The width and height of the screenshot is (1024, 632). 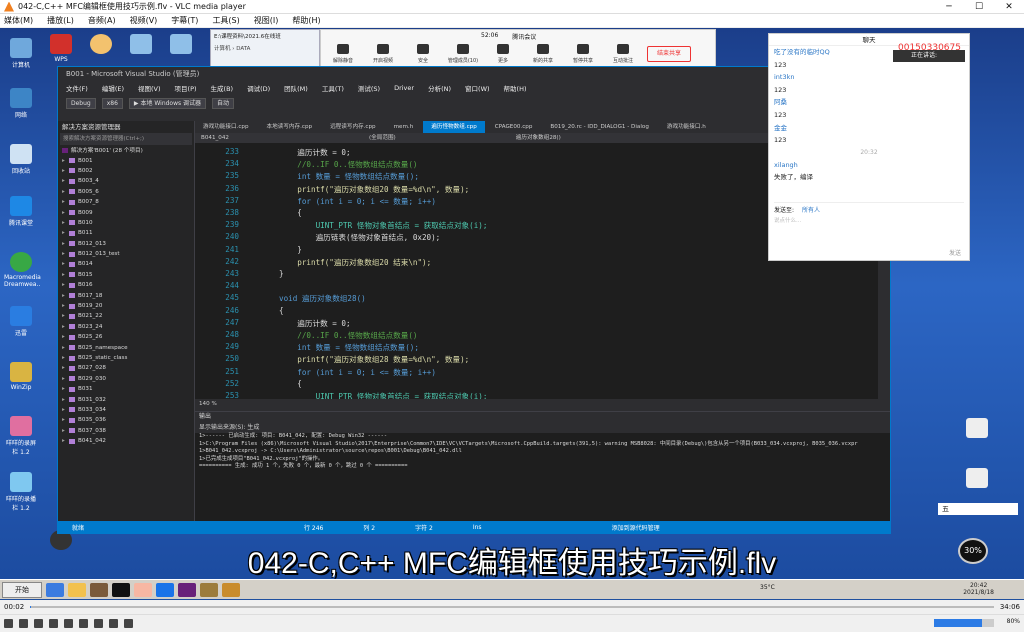 What do you see at coordinates (141, 45) in the screenshot?
I see `desktop-icon-net2` at bounding box center [141, 45].